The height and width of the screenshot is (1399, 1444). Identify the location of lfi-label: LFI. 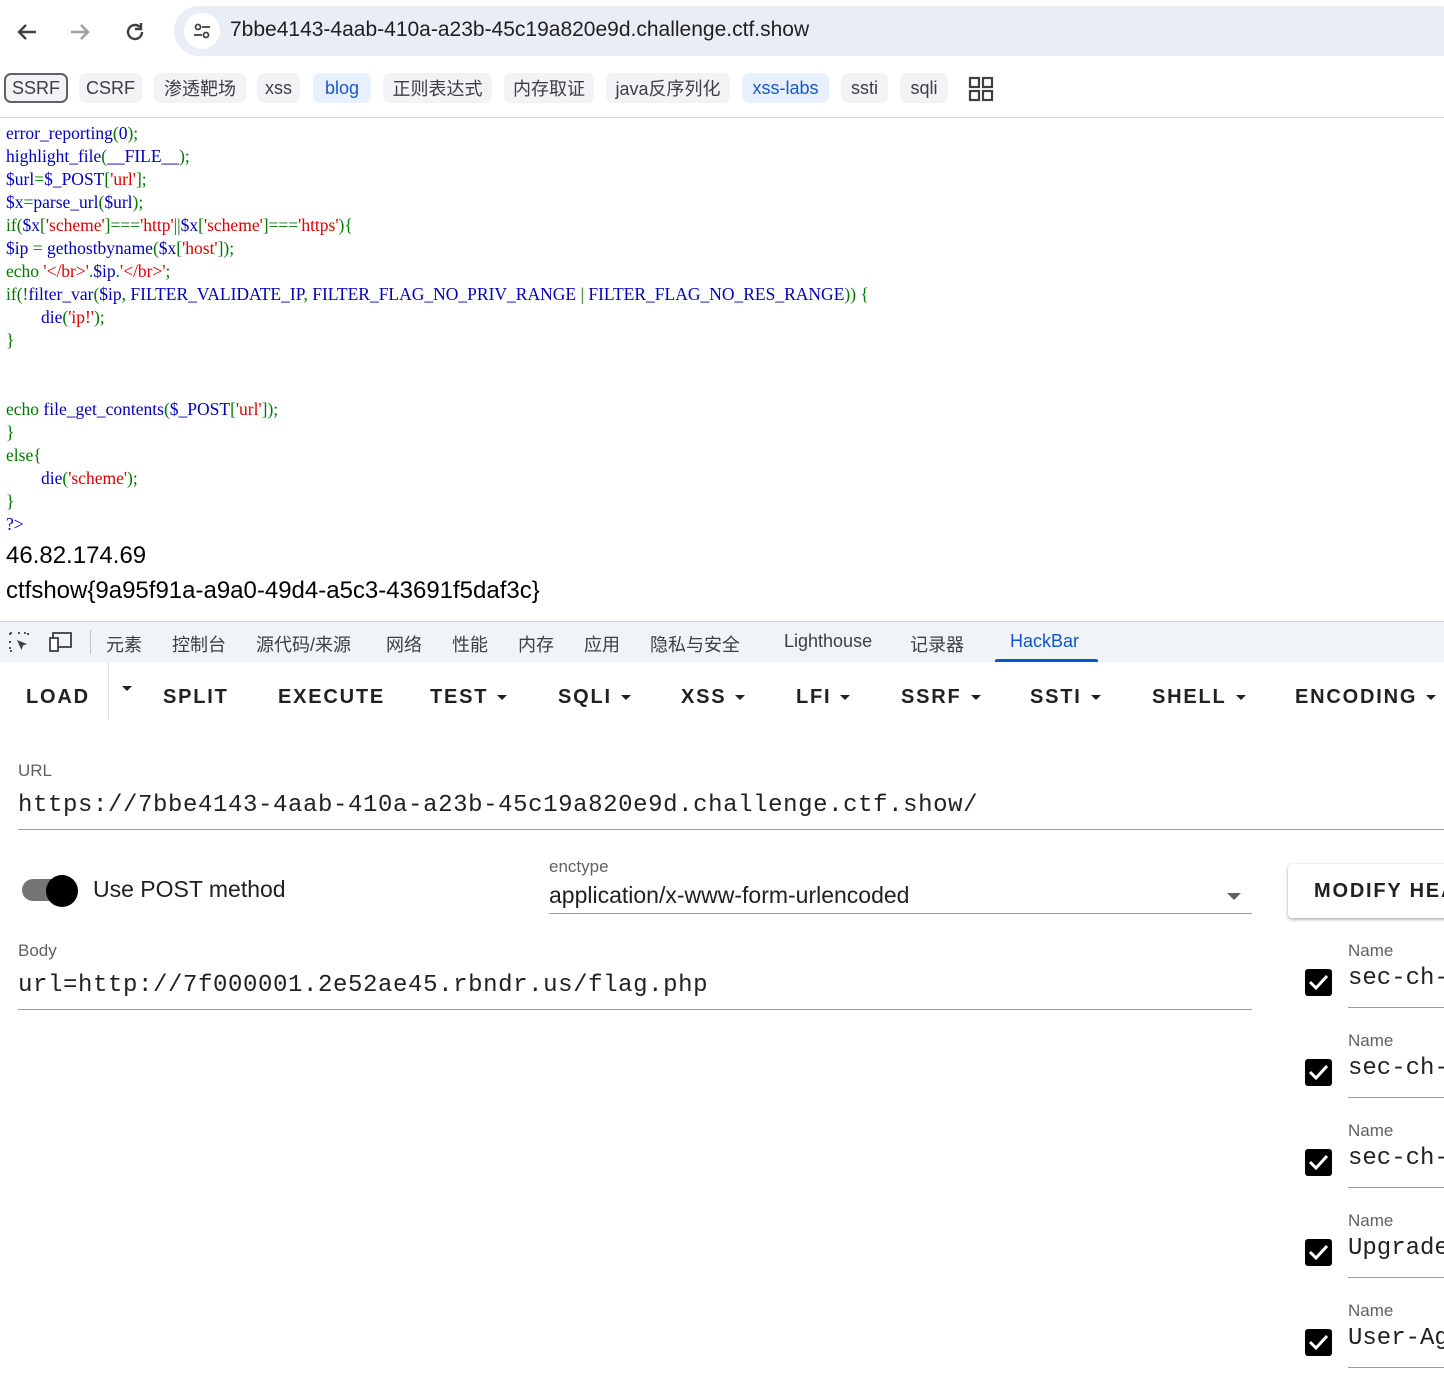
(814, 697).